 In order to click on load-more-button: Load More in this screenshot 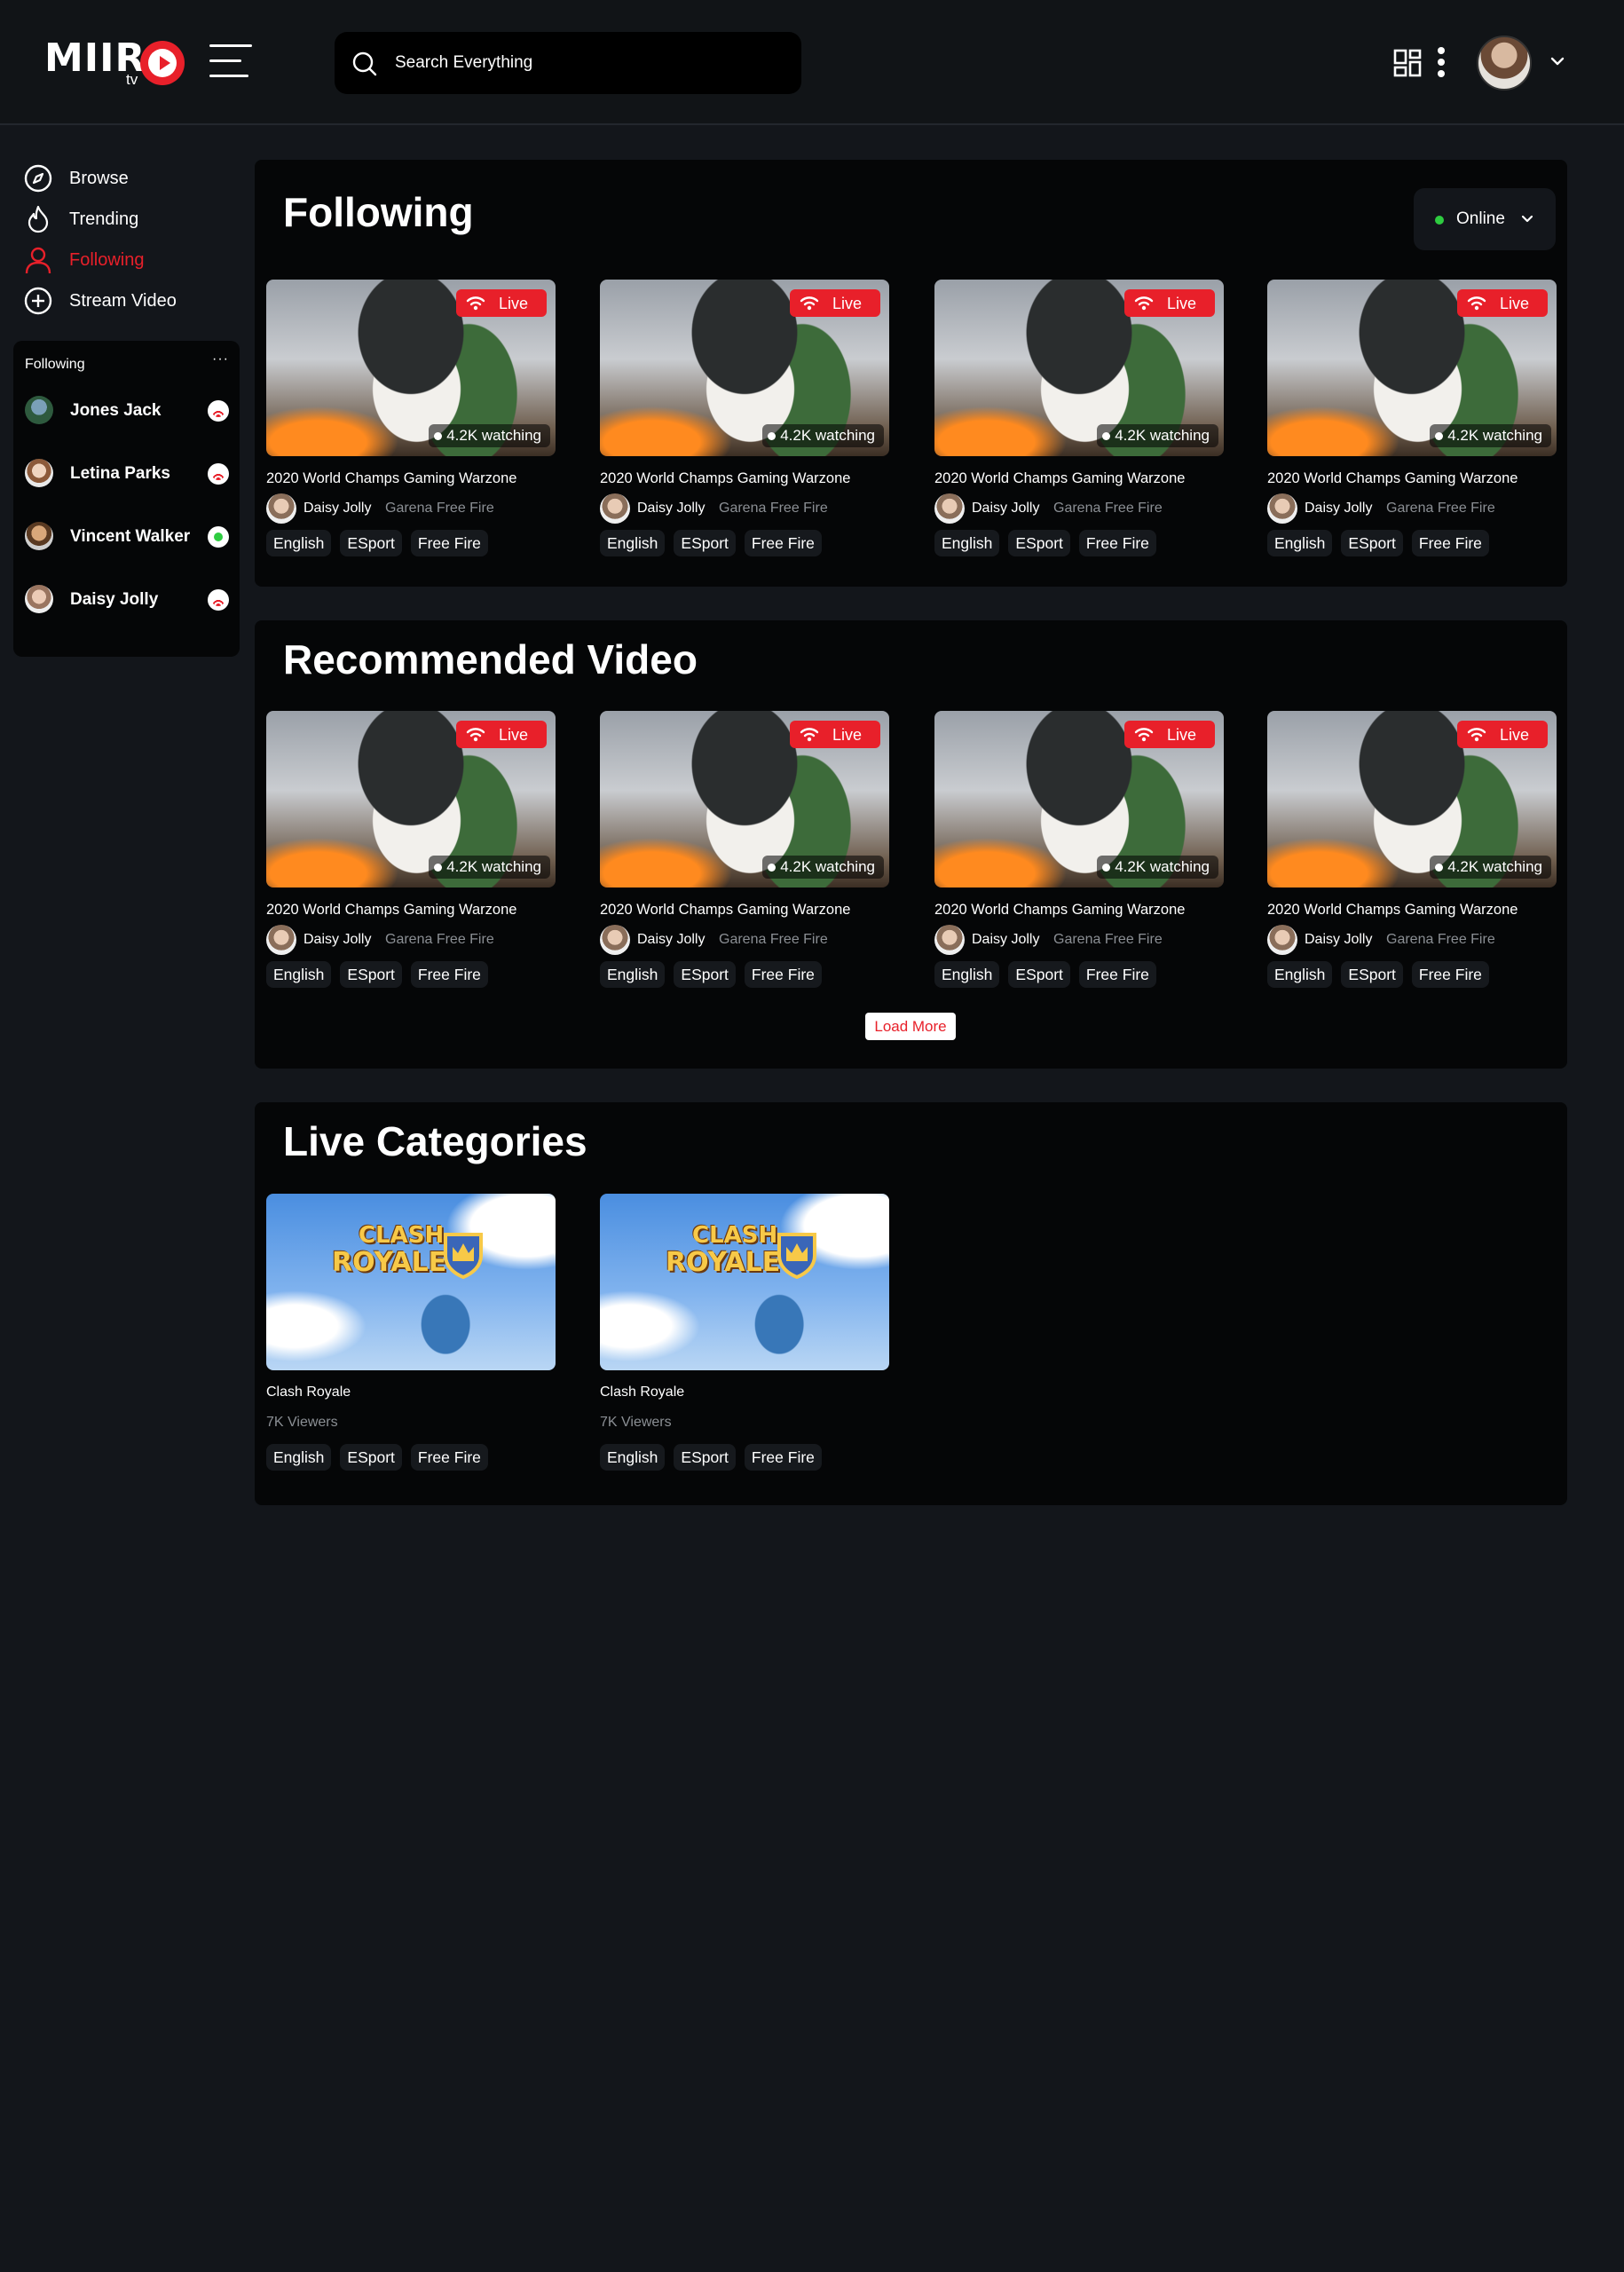, I will do `click(910, 1026)`.